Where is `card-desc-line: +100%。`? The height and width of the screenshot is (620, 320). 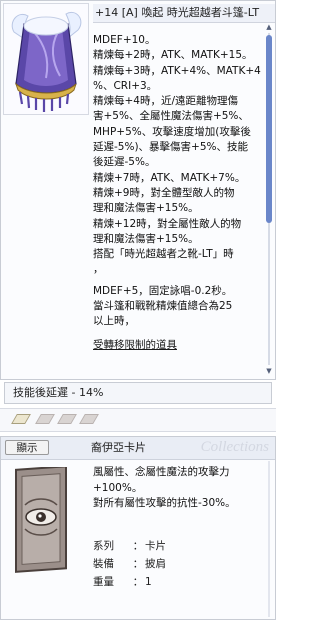
card-desc-line: +100%。 is located at coordinates (118, 487).